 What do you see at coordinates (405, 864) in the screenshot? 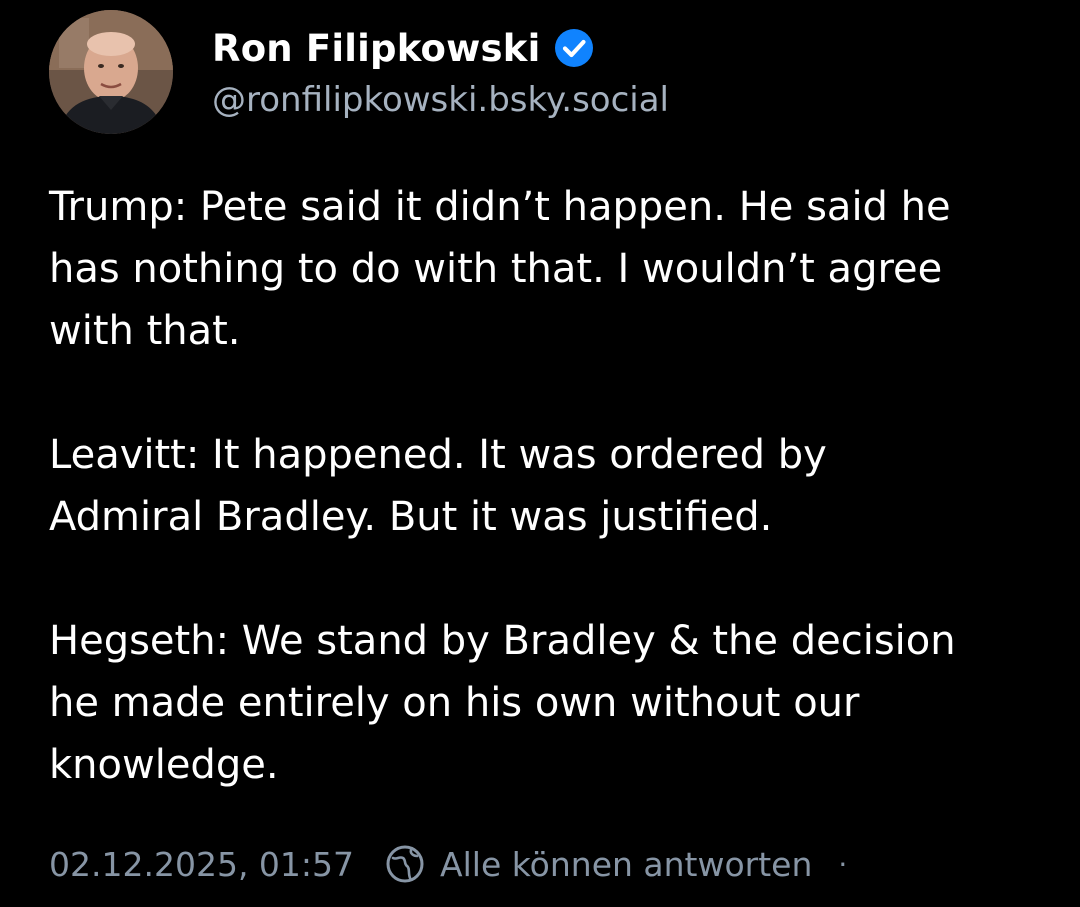
I see `globe-icon` at bounding box center [405, 864].